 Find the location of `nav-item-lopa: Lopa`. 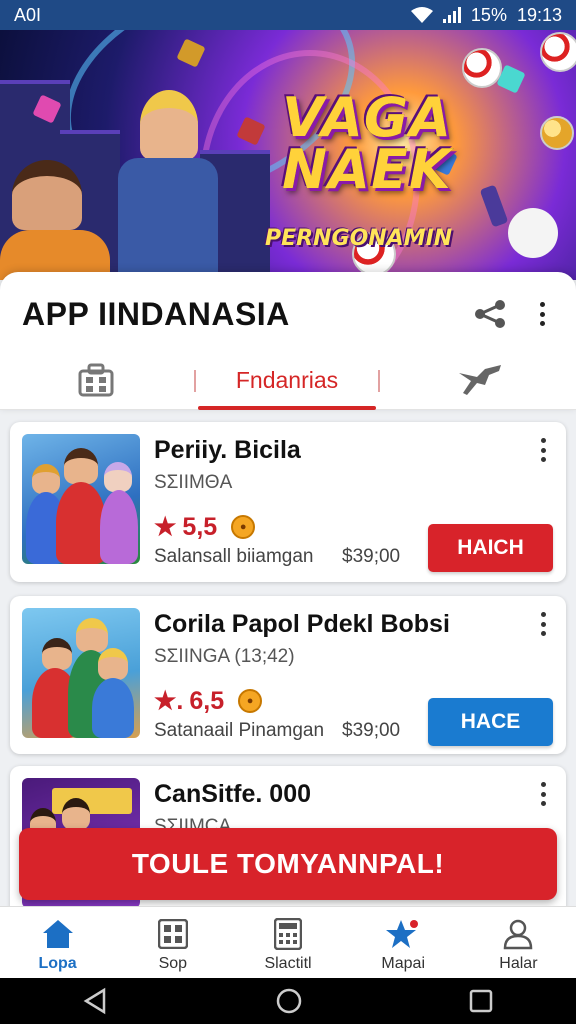

nav-item-lopa: Lopa is located at coordinates (57, 942).